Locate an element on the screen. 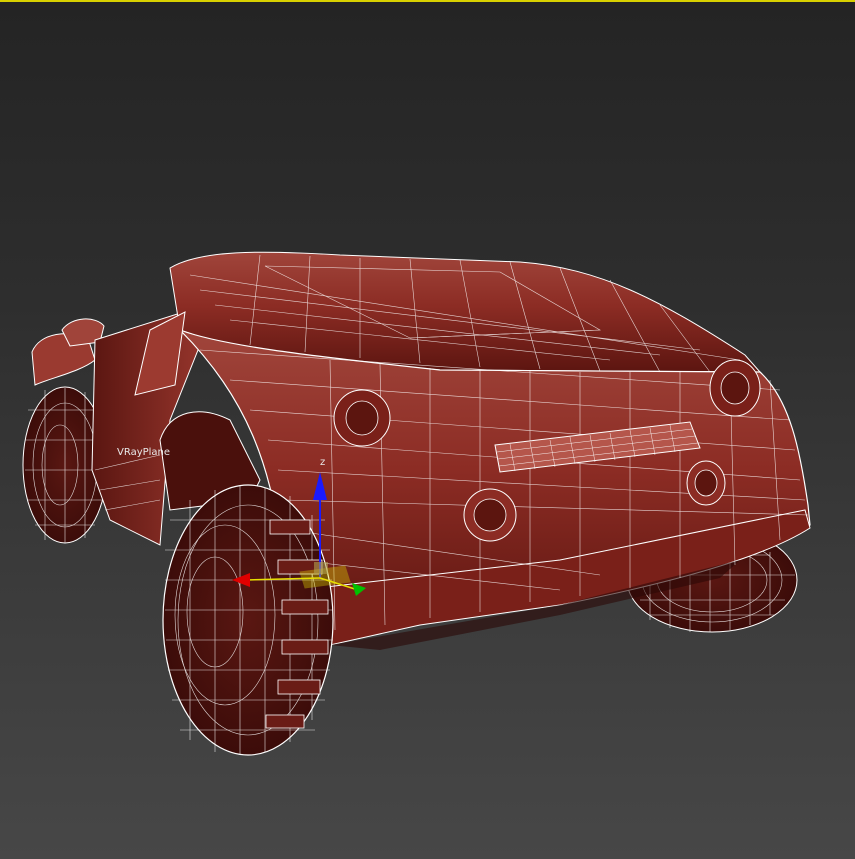  gizmo-z-label: z is located at coordinates (323, 462).